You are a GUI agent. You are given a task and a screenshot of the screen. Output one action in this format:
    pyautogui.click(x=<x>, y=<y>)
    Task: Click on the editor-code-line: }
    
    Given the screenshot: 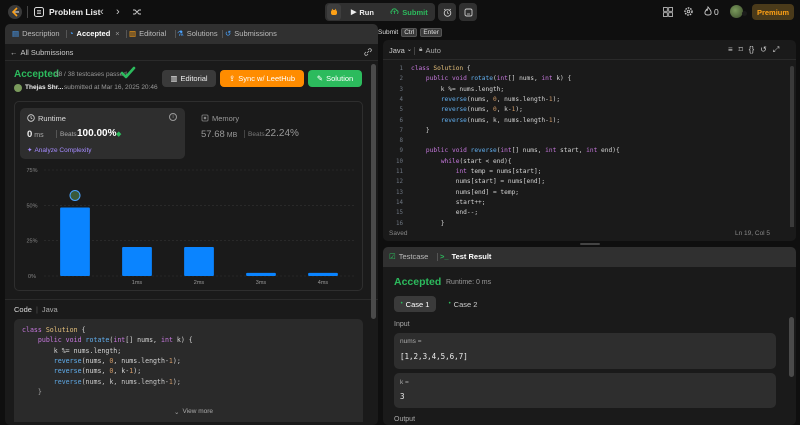 What is the action you would take?
    pyautogui.click(x=420, y=130)
    